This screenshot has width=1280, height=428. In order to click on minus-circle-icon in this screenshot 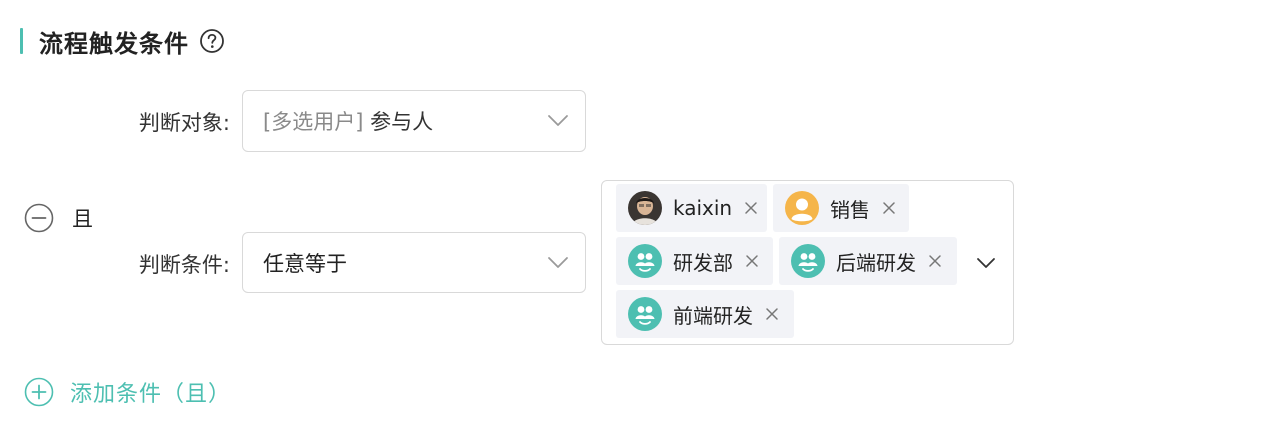, I will do `click(39, 218)`.